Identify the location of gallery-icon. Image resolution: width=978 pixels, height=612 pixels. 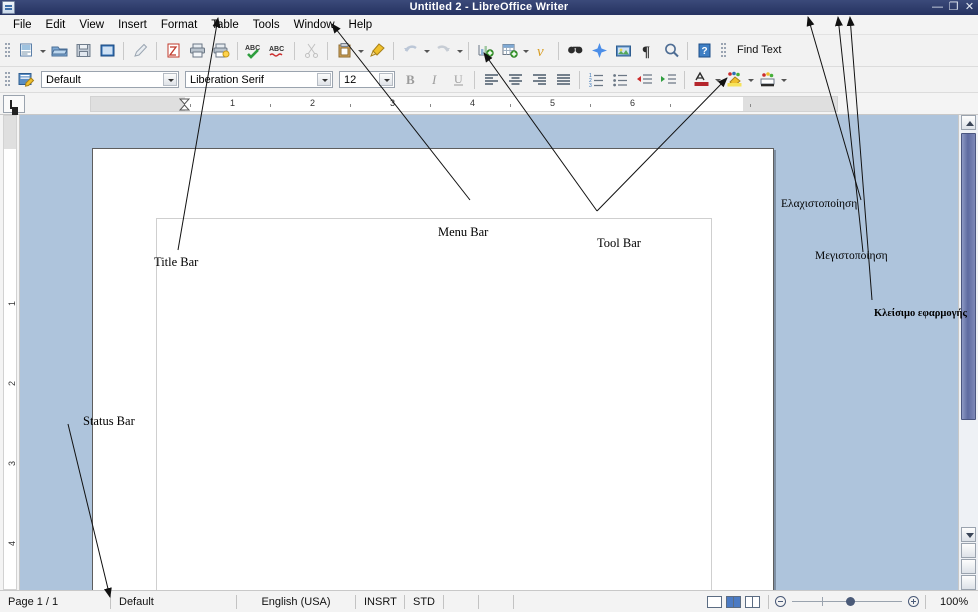
(623, 51).